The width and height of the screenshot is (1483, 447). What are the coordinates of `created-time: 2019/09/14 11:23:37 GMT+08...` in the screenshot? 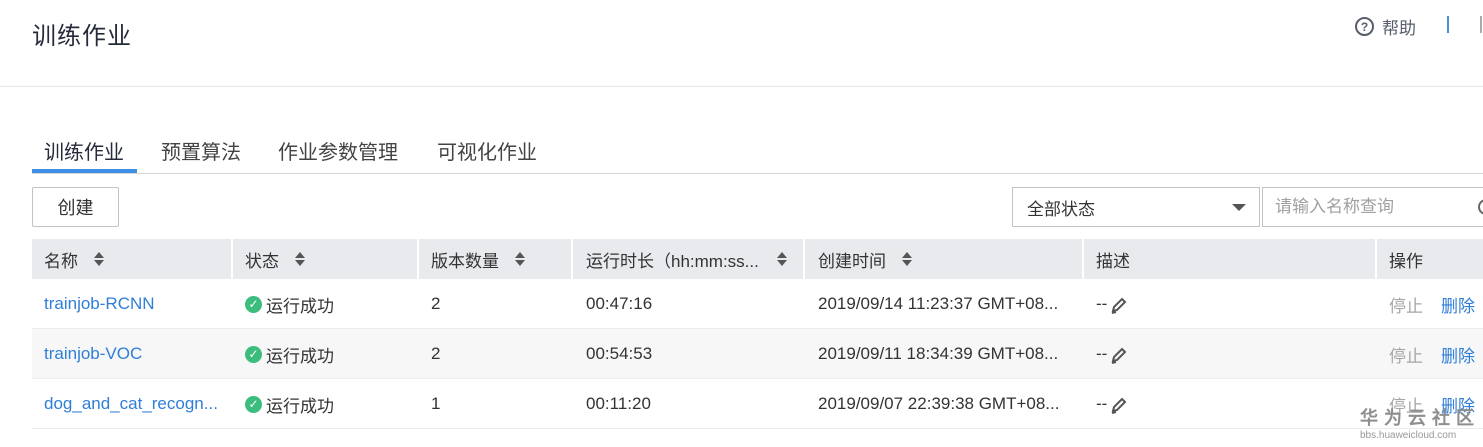 It's located at (938, 303).